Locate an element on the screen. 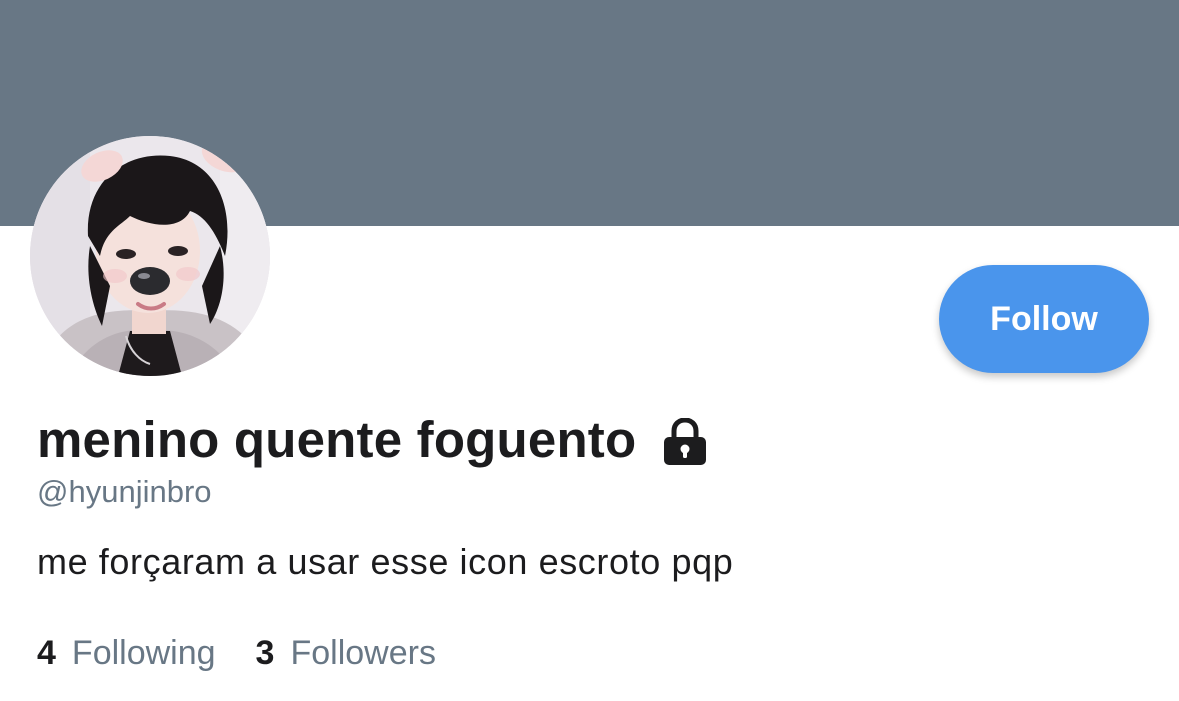  profile-avatar is located at coordinates (150, 256).